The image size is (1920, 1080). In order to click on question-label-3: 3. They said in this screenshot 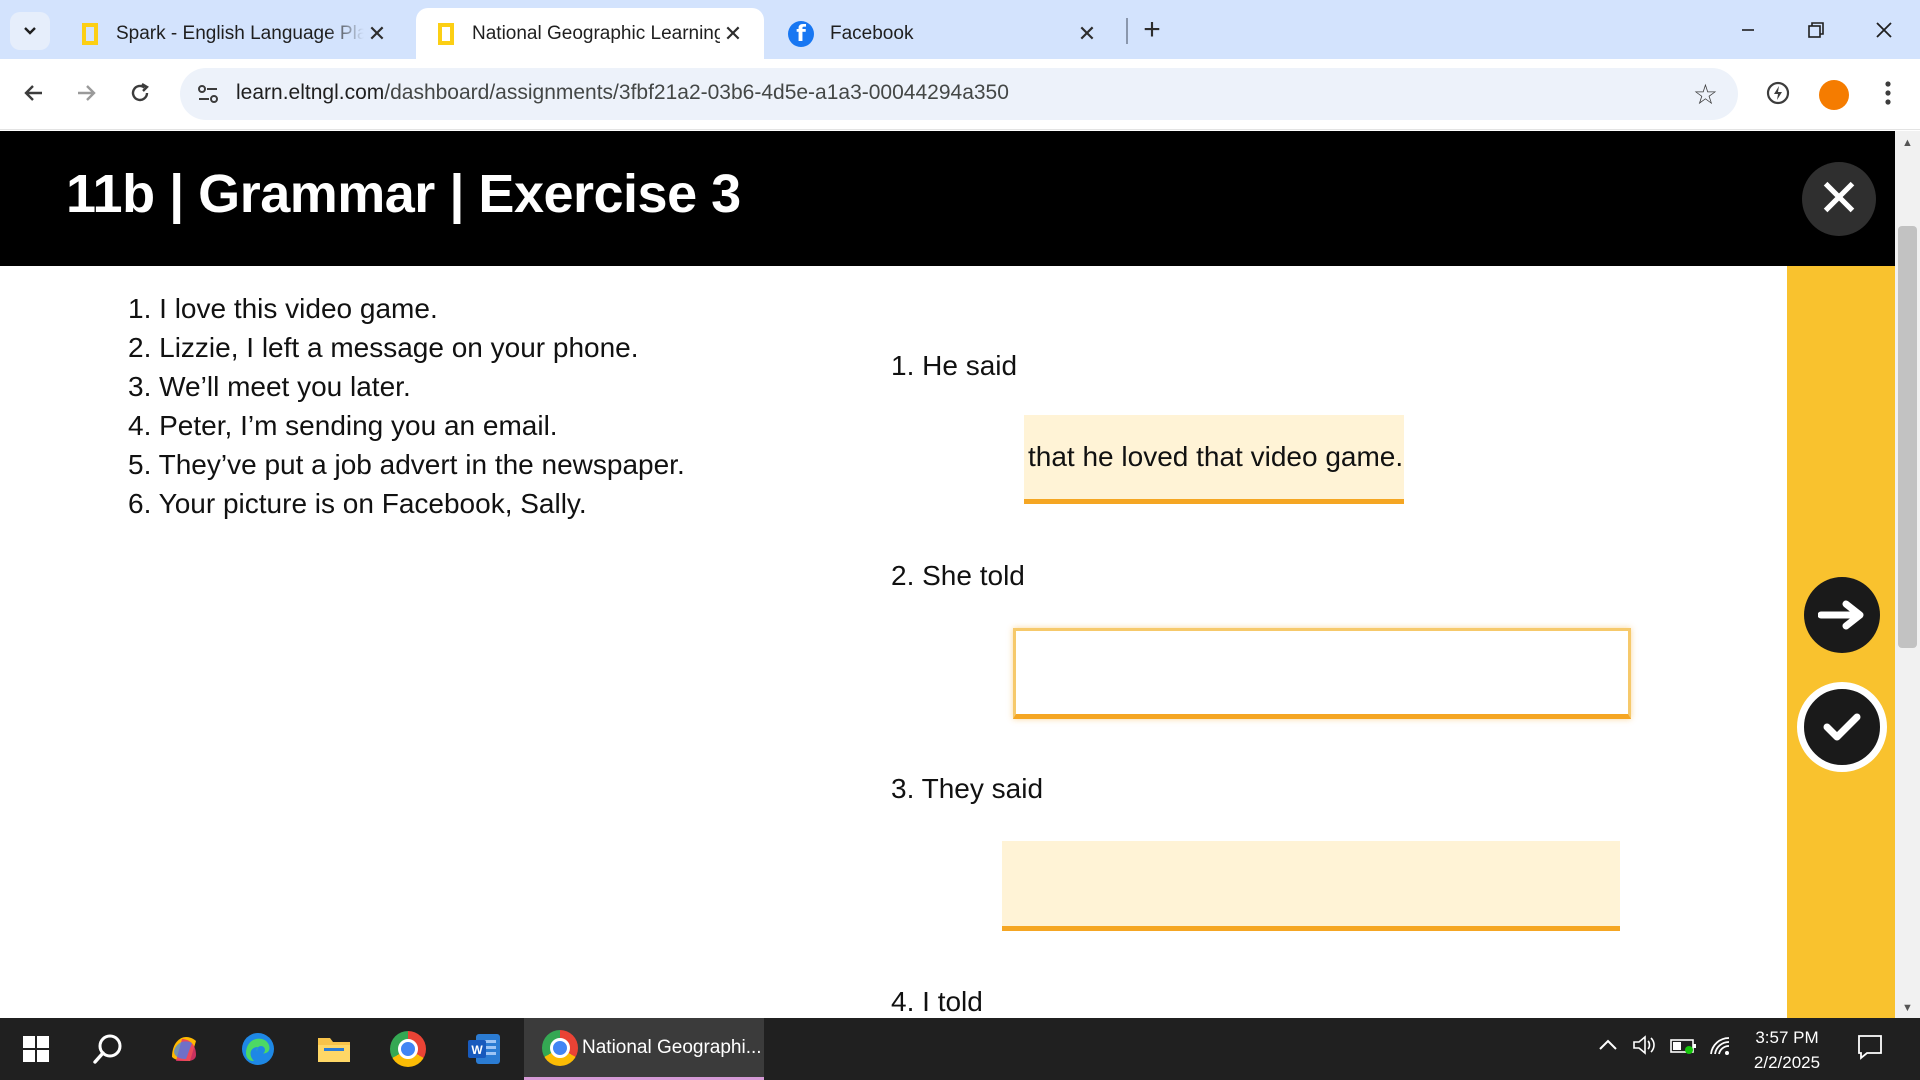, I will do `click(967, 788)`.